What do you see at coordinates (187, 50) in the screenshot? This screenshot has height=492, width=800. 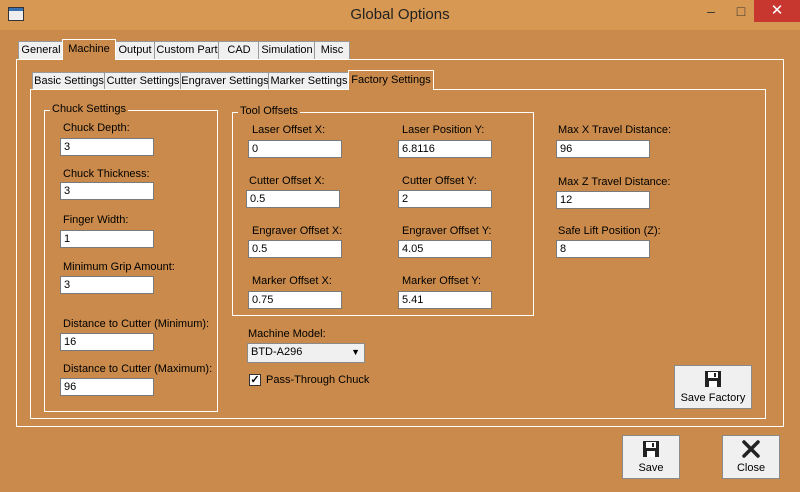 I see `tab-custom-part: Custom Part` at bounding box center [187, 50].